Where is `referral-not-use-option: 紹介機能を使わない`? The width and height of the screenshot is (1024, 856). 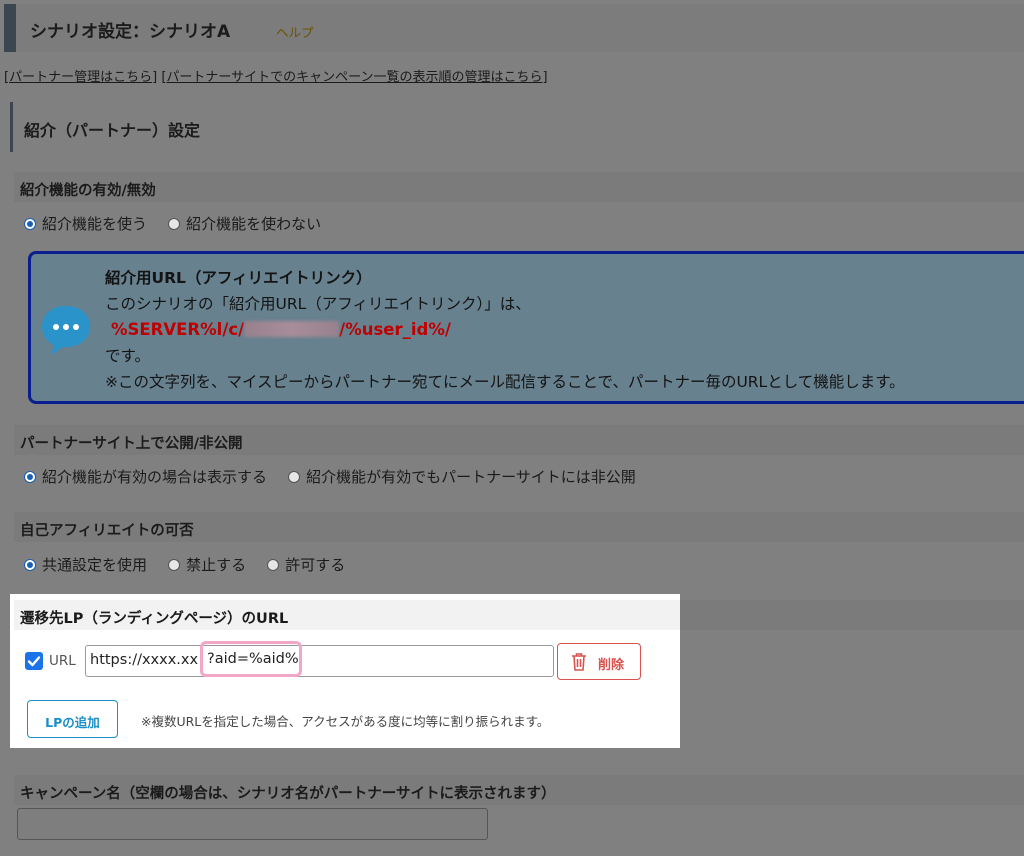 referral-not-use-option: 紹介機能を使わない is located at coordinates (244, 223).